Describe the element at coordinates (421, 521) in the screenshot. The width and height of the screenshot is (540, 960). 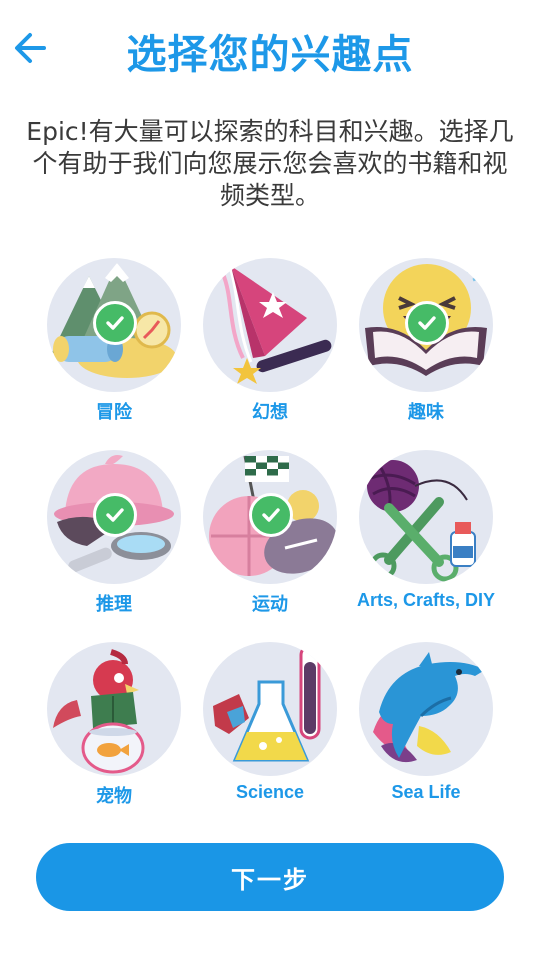
I see `arts-crafts-icon` at that location.